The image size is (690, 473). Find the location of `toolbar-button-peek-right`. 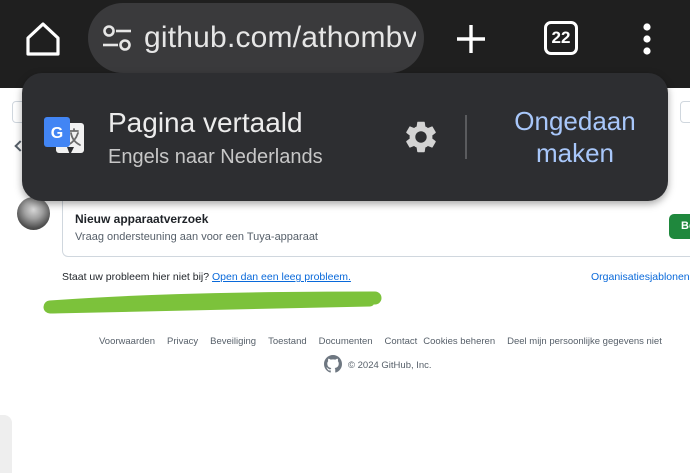

toolbar-button-peek-right is located at coordinates (685, 112).